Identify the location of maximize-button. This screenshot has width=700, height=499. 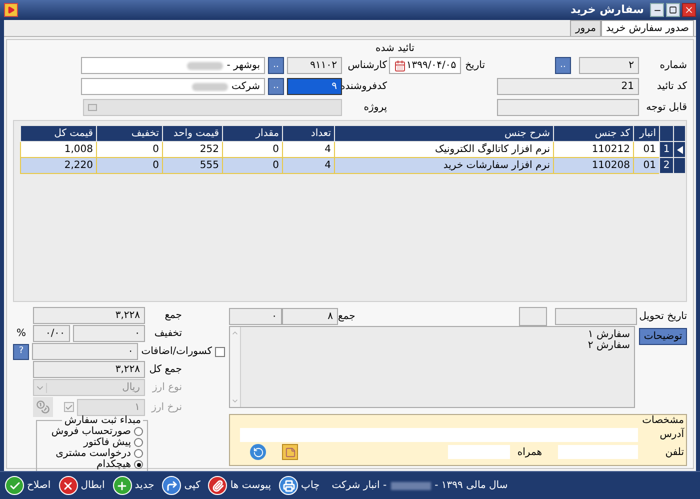
(673, 10).